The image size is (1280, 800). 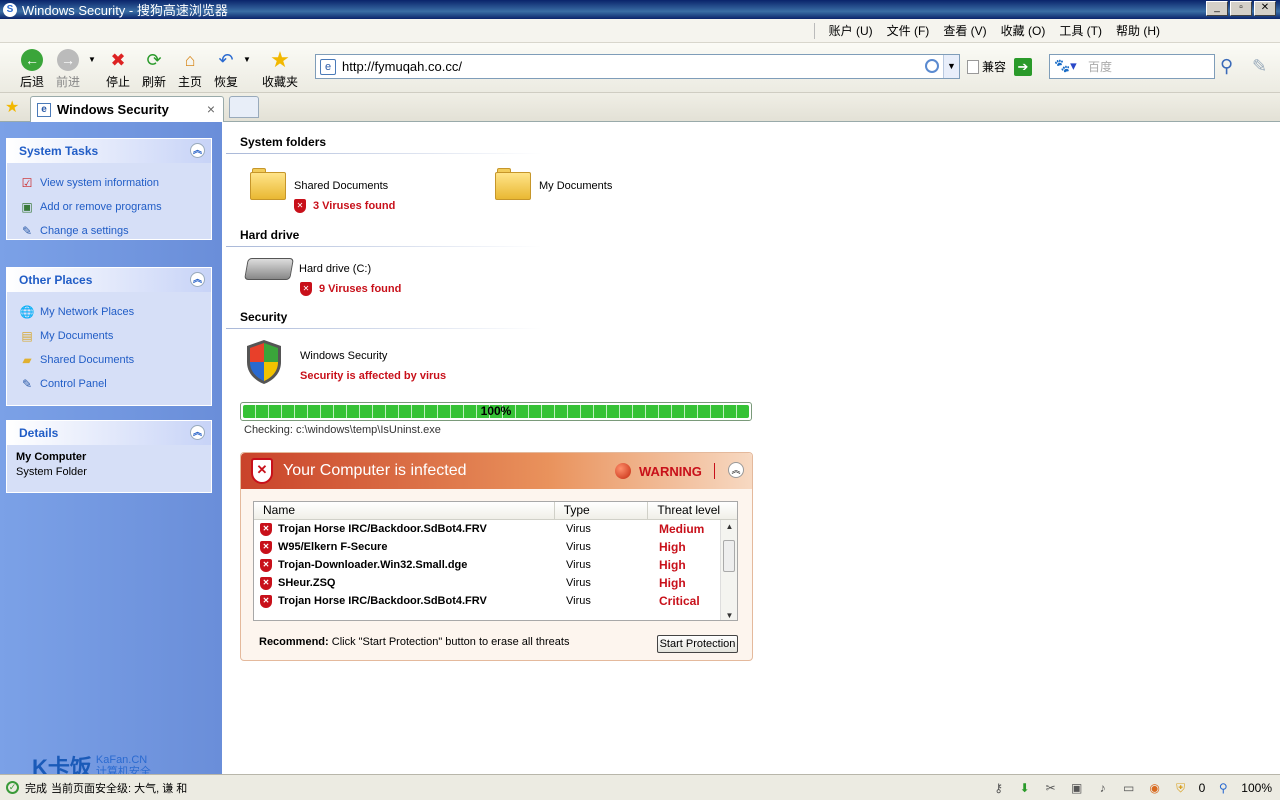 I want to click on sidebar-item-network-places: 🌐 My Network Places, so click(x=109, y=312).